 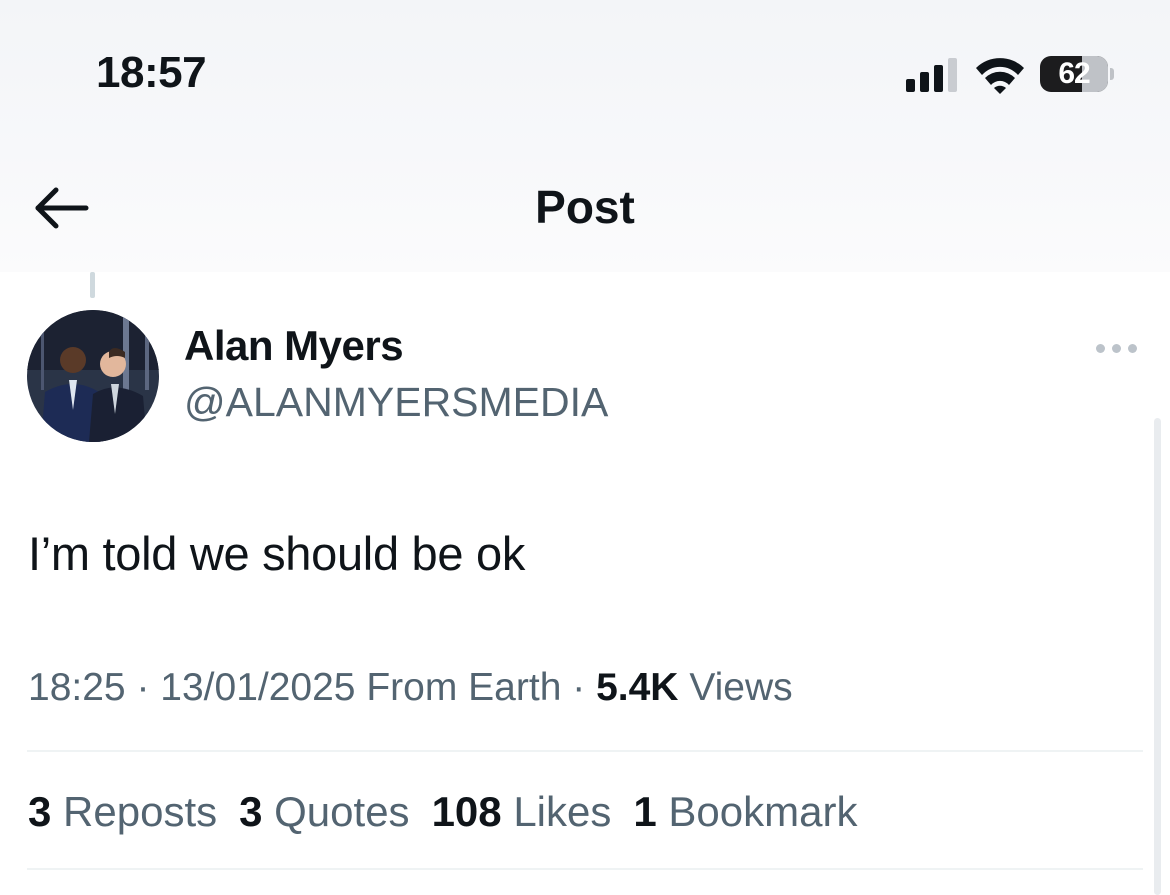 What do you see at coordinates (763, 811) in the screenshot?
I see `bookmarks-label: Bookmark` at bounding box center [763, 811].